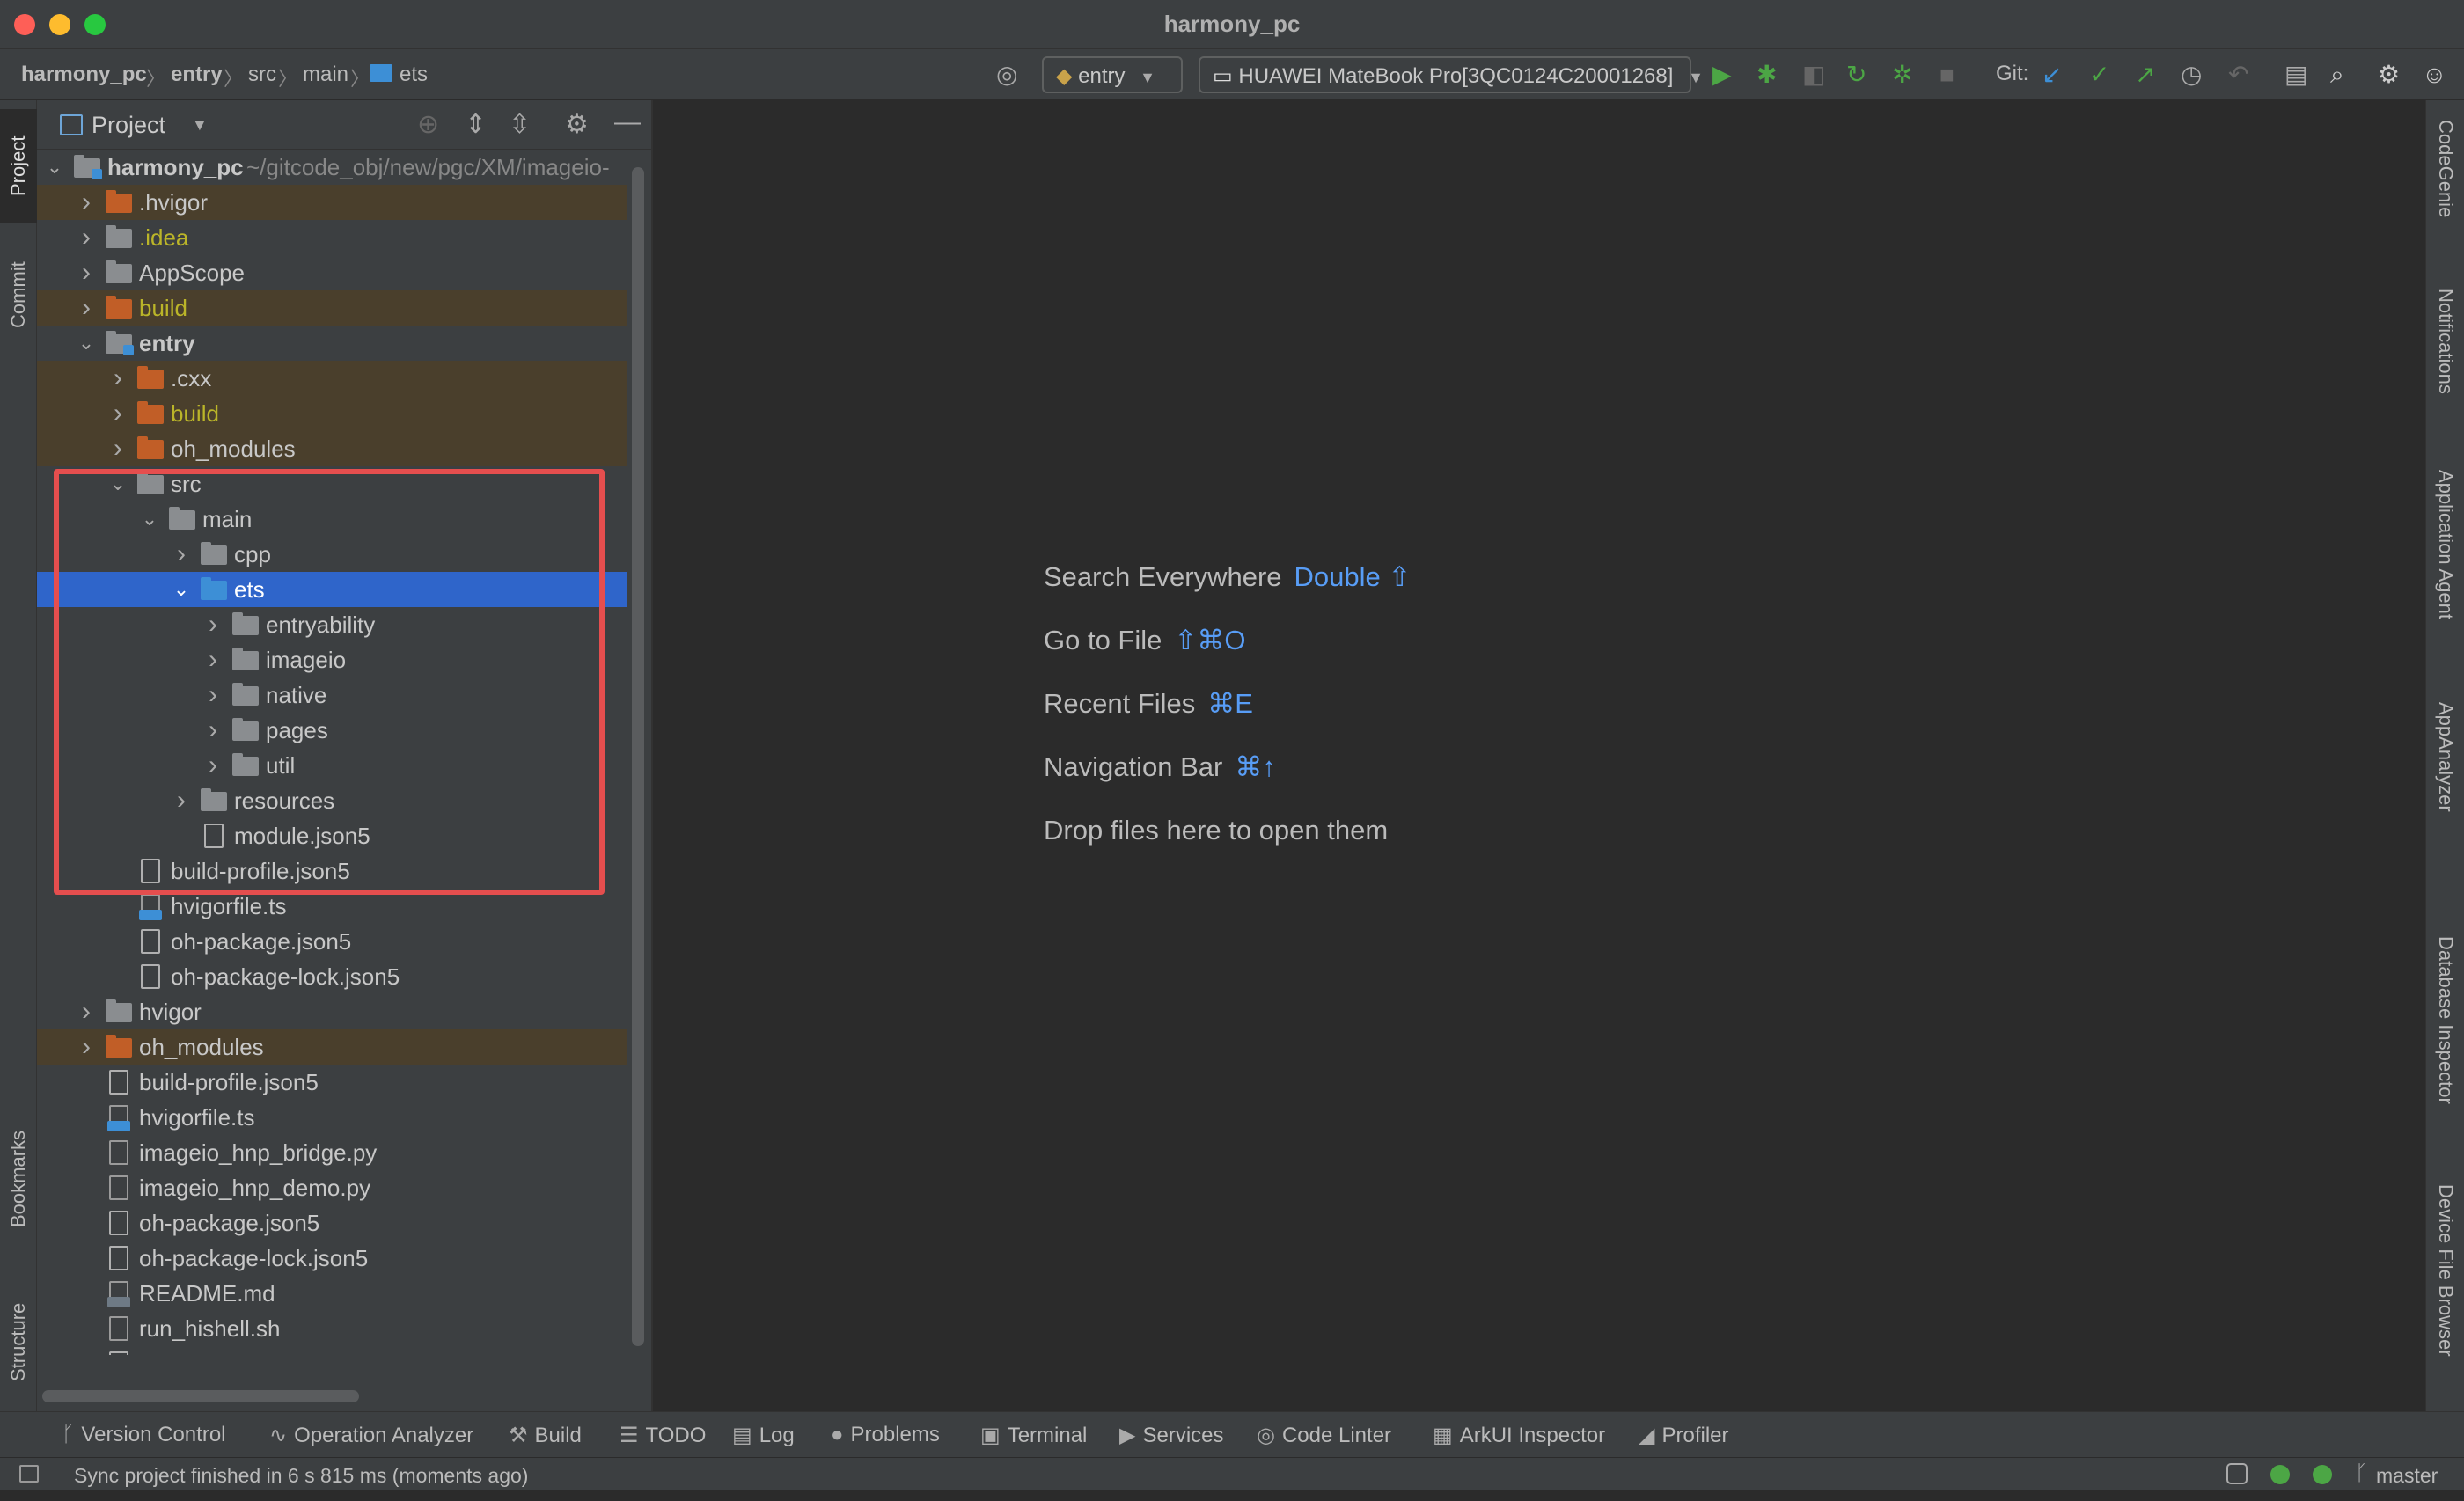 The width and height of the screenshot is (2464, 1501). What do you see at coordinates (2052, 75) in the screenshot?
I see `git-update-icon: ↙` at bounding box center [2052, 75].